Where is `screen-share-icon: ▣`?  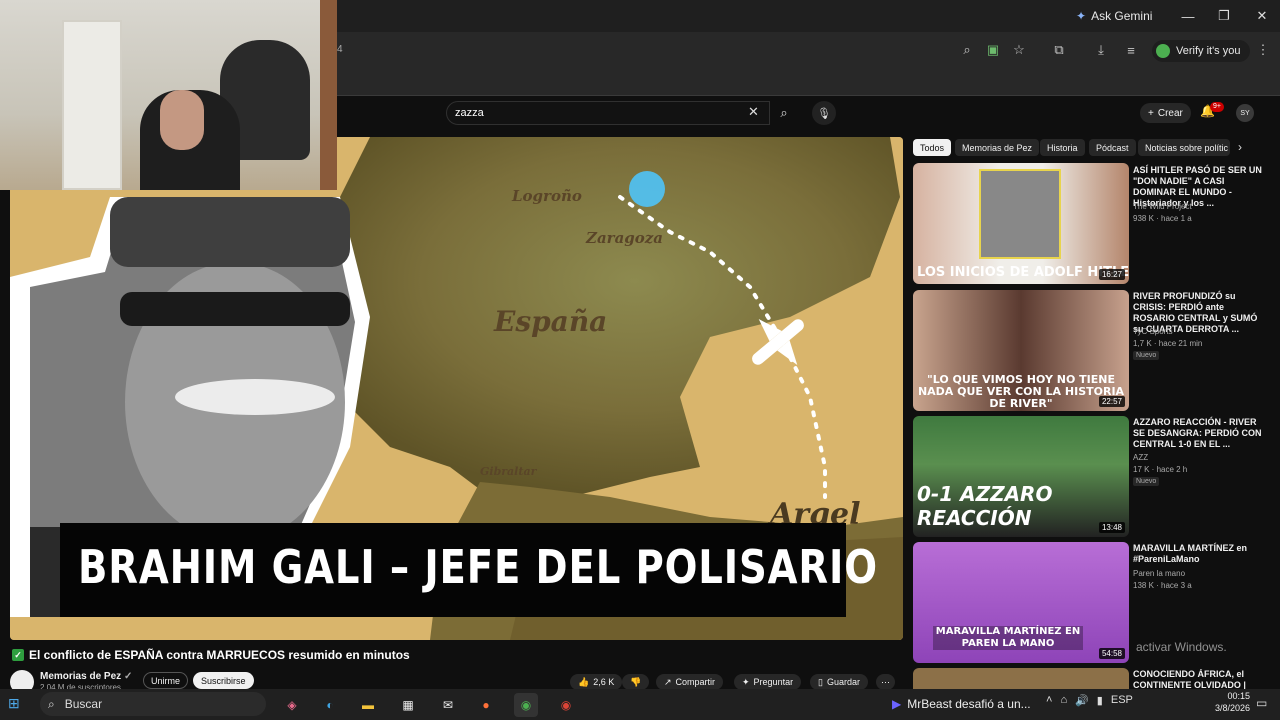 screen-share-icon: ▣ is located at coordinates (993, 50).